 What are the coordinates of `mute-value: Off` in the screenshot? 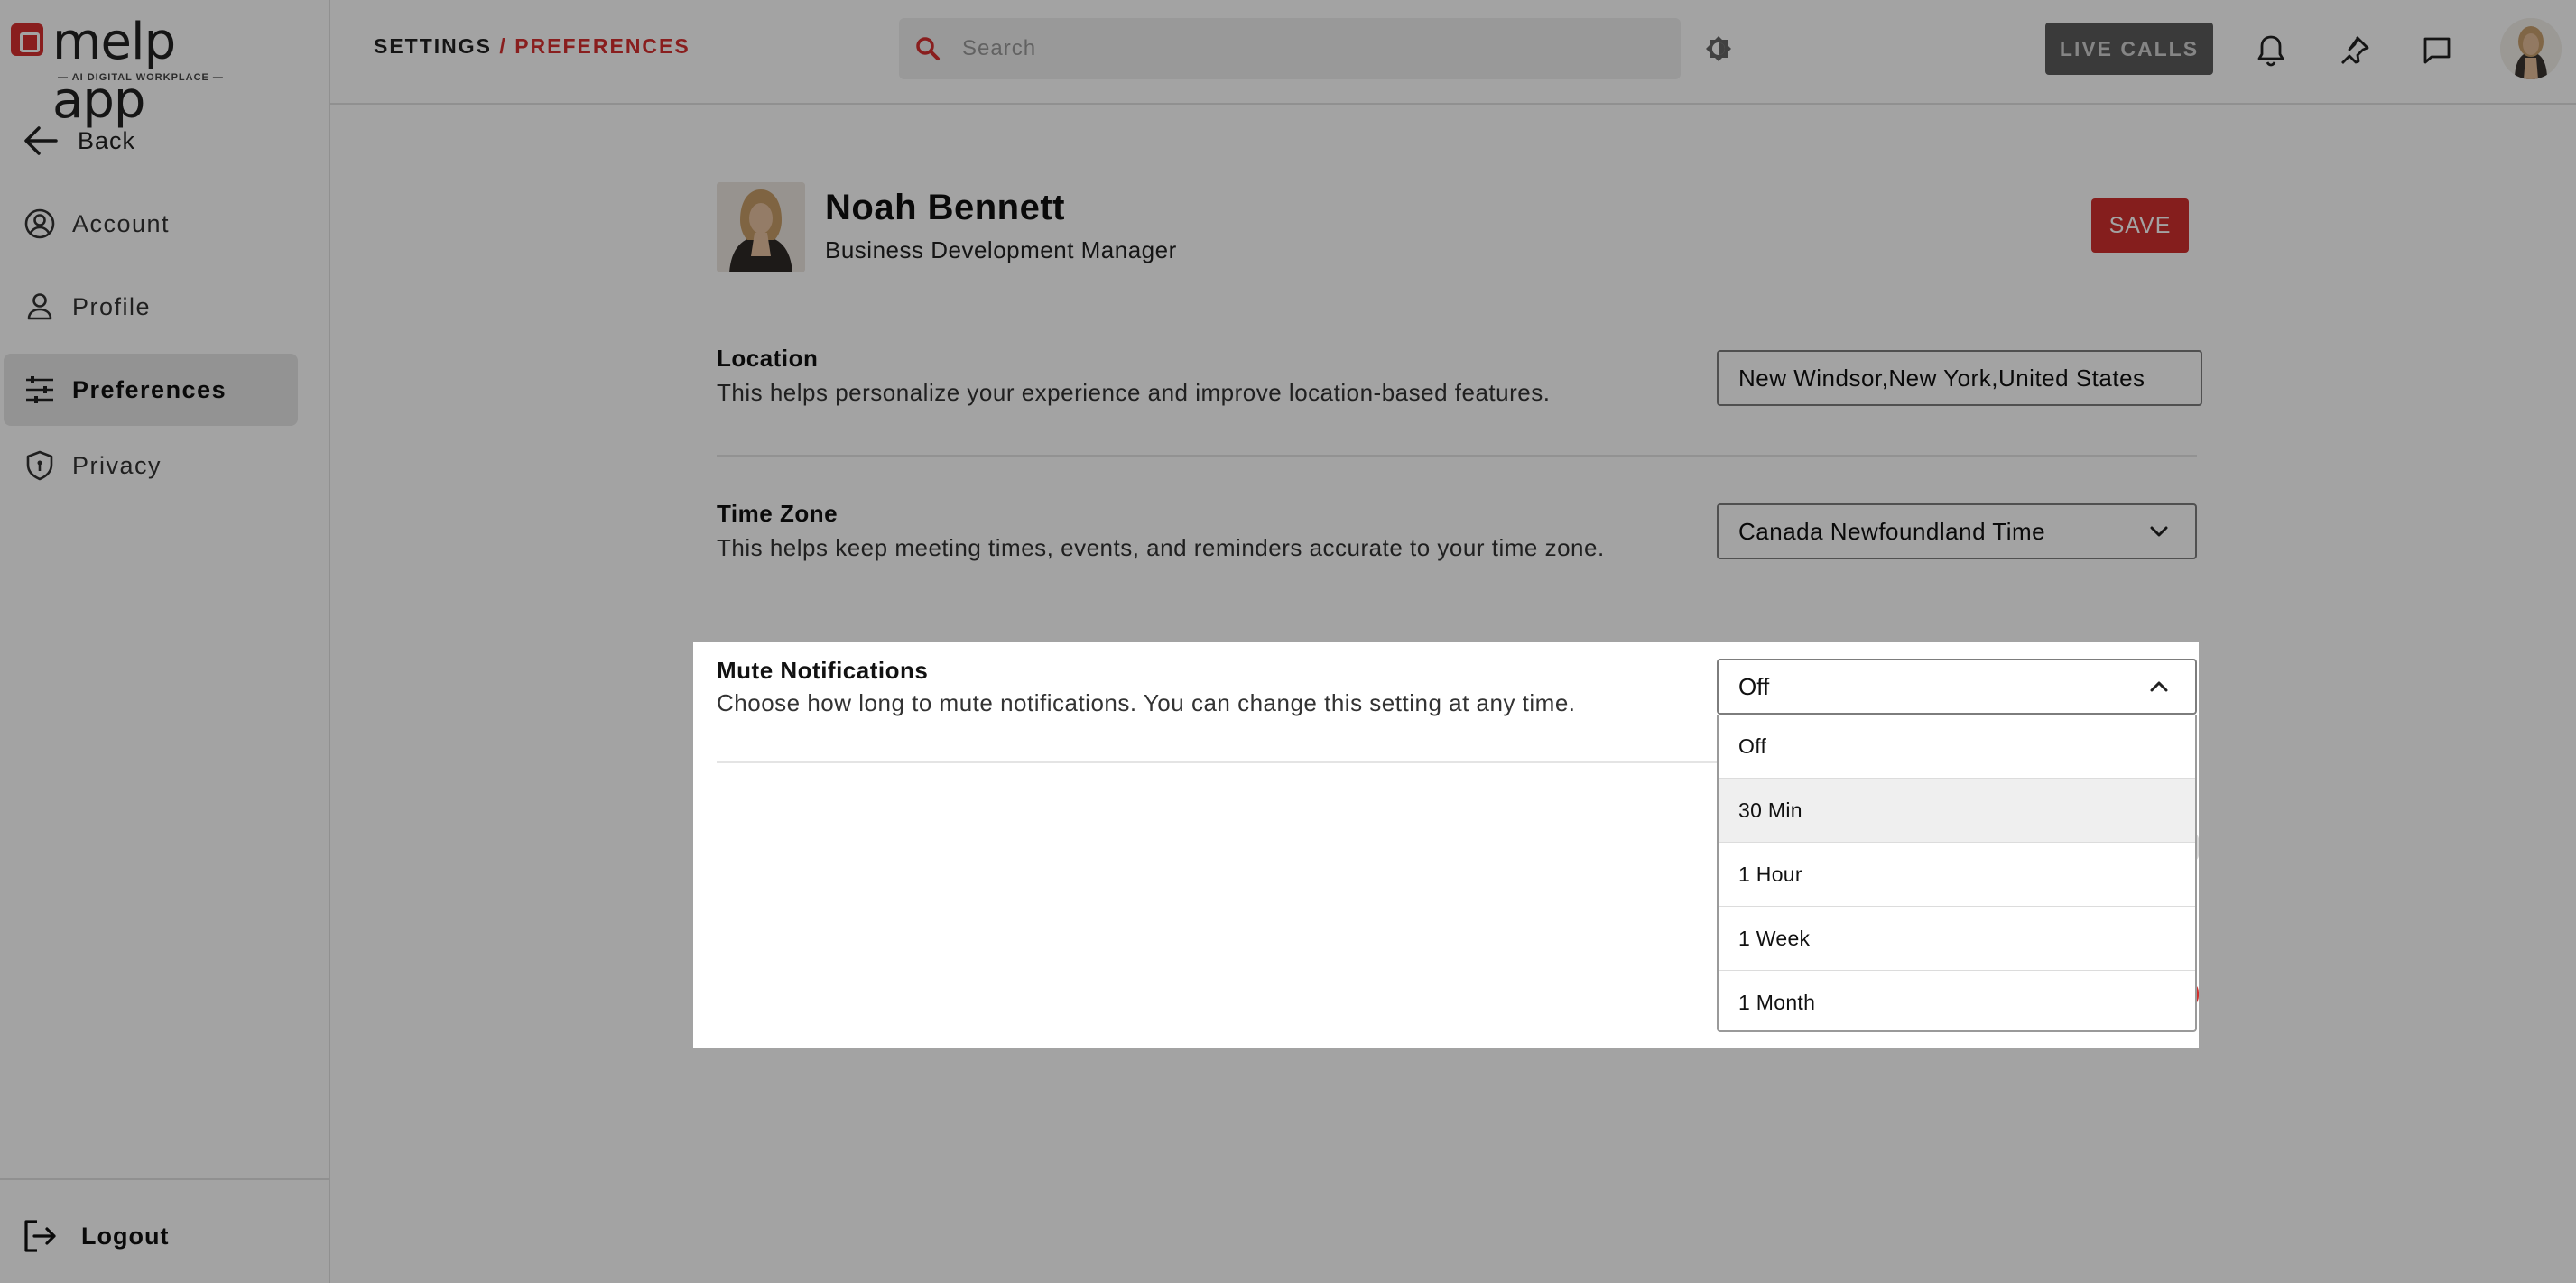 It's located at (1754, 686).